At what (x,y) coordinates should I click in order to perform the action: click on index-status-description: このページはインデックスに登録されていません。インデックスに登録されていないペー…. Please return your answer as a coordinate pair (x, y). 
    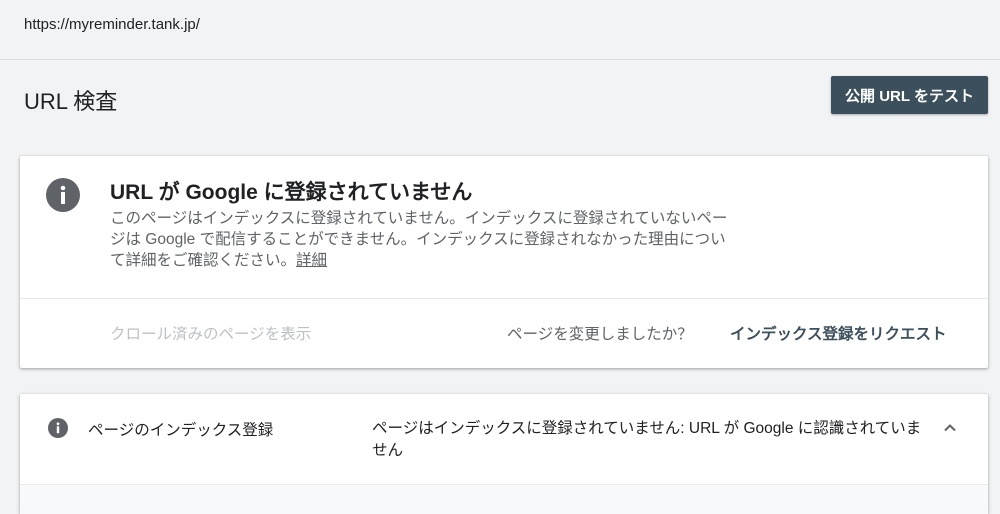
    Looking at the image, I should click on (425, 239).